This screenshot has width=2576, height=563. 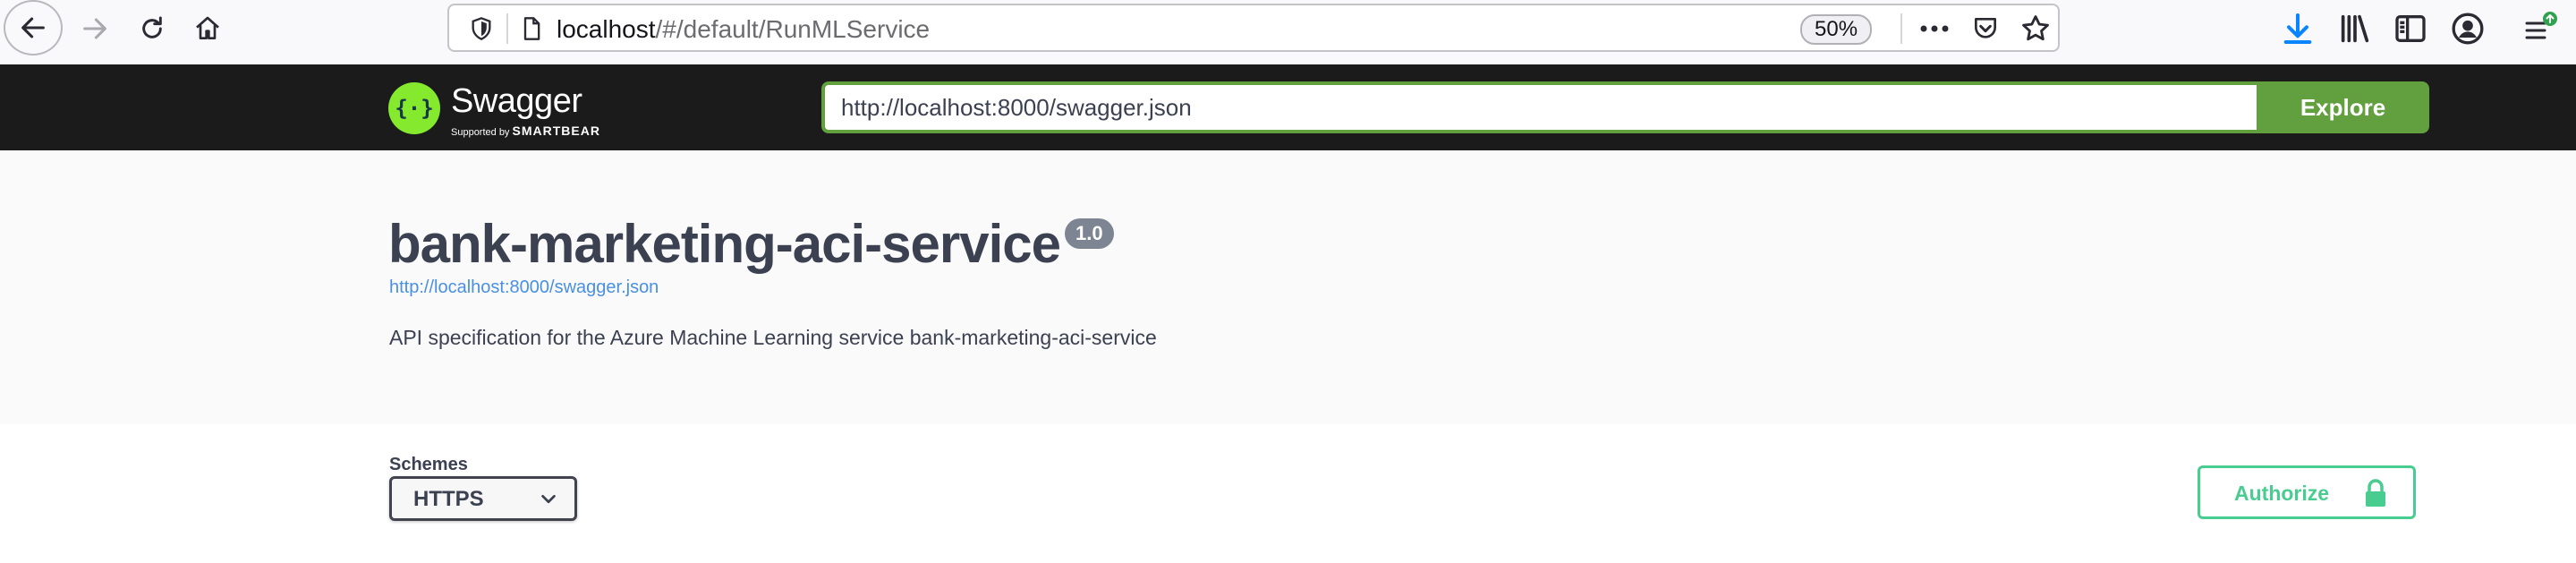 What do you see at coordinates (428, 465) in the screenshot?
I see `schemes-label: Schemes` at bounding box center [428, 465].